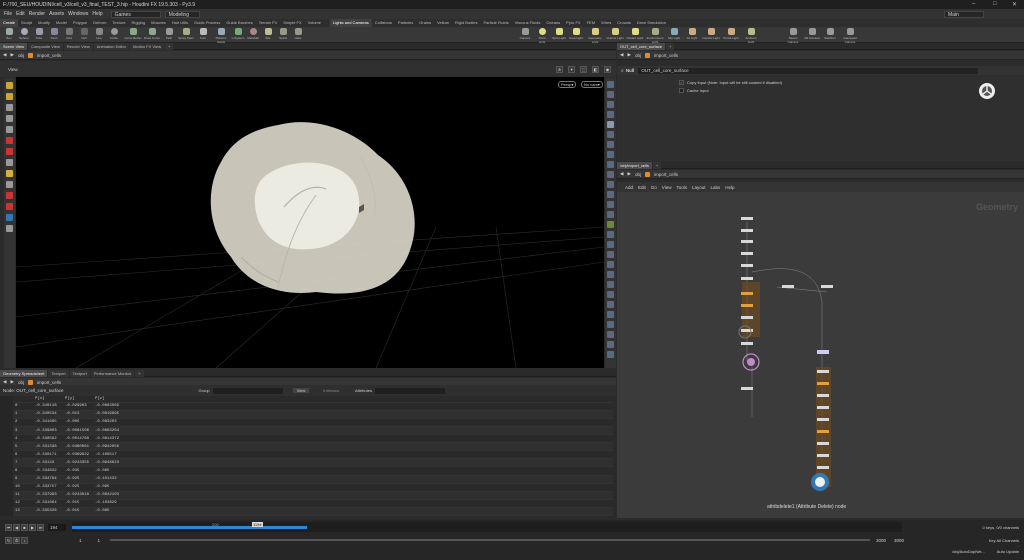  What do you see at coordinates (99, 540) in the screenshot?
I see `range-start-2: 1` at bounding box center [99, 540].